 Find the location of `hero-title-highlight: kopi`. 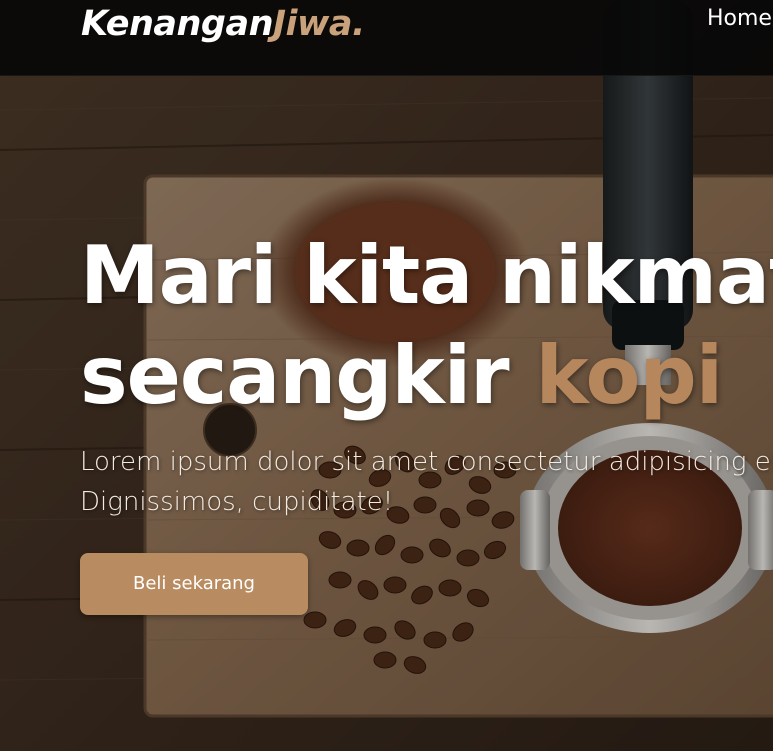

hero-title-highlight: kopi is located at coordinates (629, 375).